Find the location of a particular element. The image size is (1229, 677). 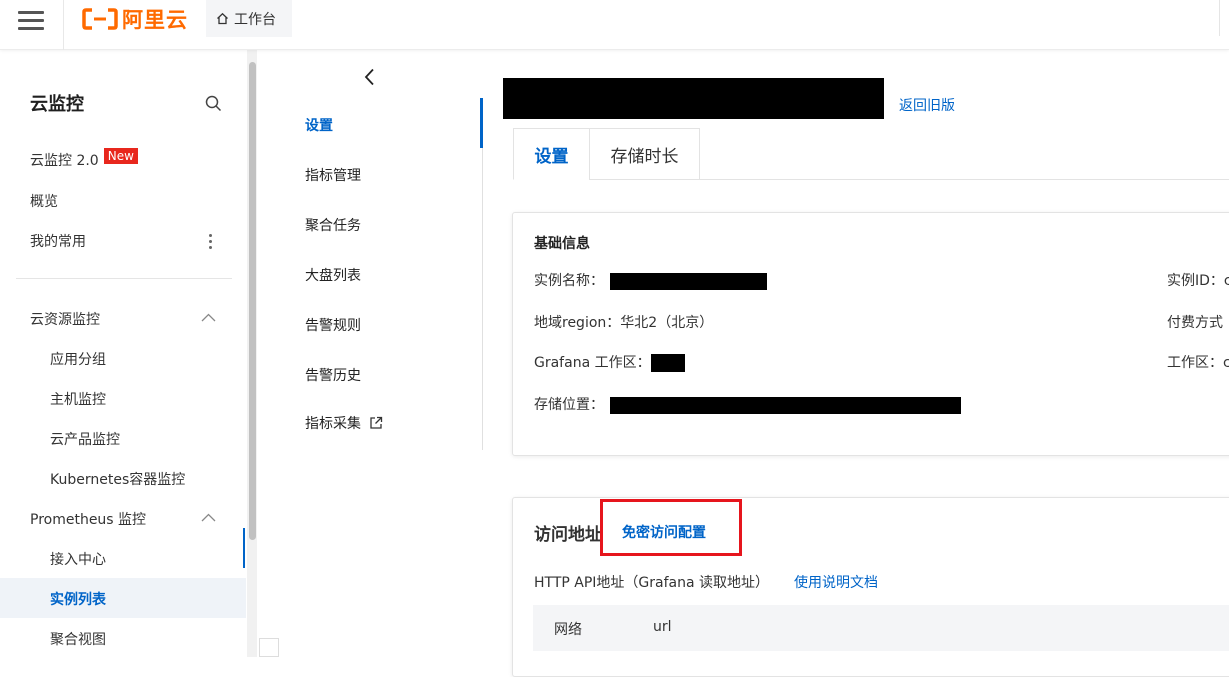

sidebar-item-cloudmonitor2: 云监控 2.0 New is located at coordinates (84, 159).